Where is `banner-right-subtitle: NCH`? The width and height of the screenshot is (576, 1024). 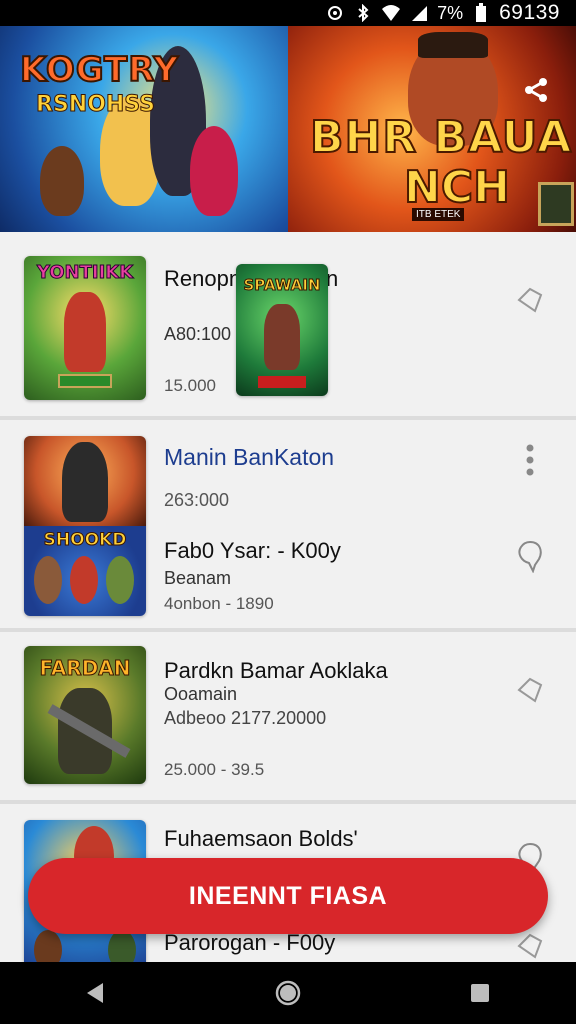
banner-right-subtitle: NCH is located at coordinates (457, 187).